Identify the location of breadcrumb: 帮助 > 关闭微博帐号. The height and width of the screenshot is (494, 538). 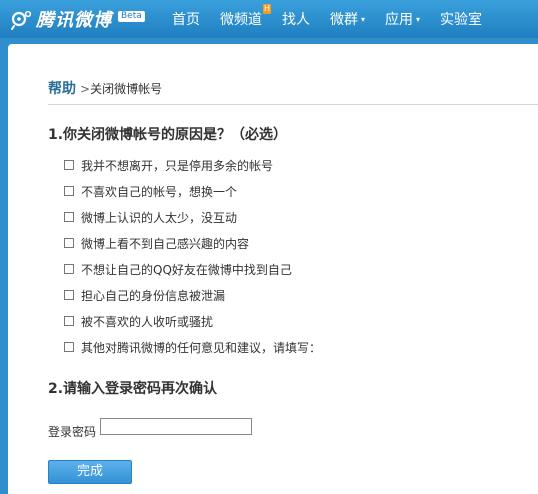
(293, 91).